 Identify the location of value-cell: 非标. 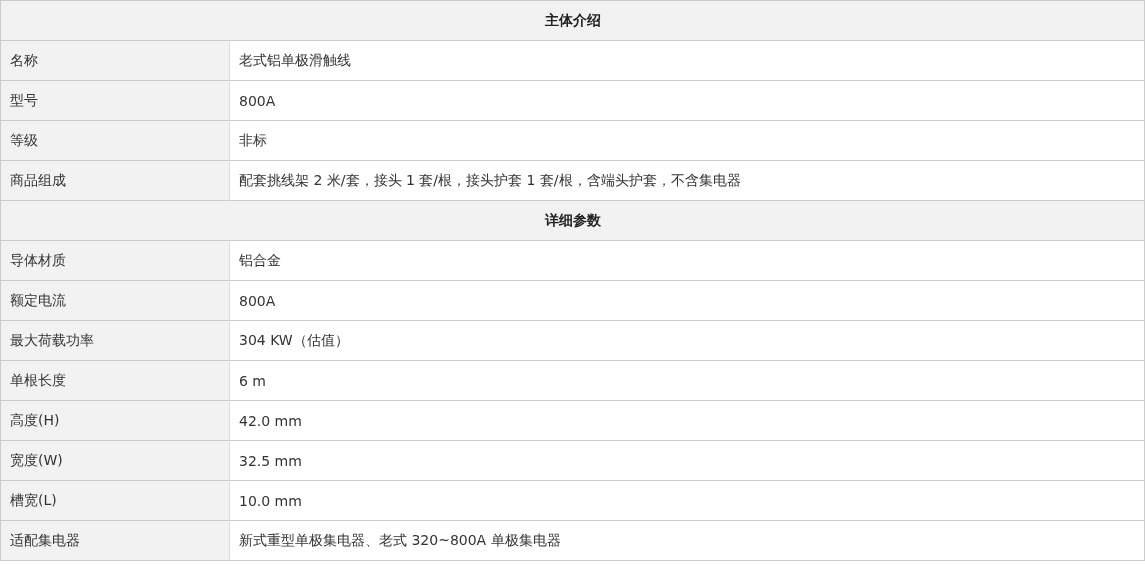
(687, 141).